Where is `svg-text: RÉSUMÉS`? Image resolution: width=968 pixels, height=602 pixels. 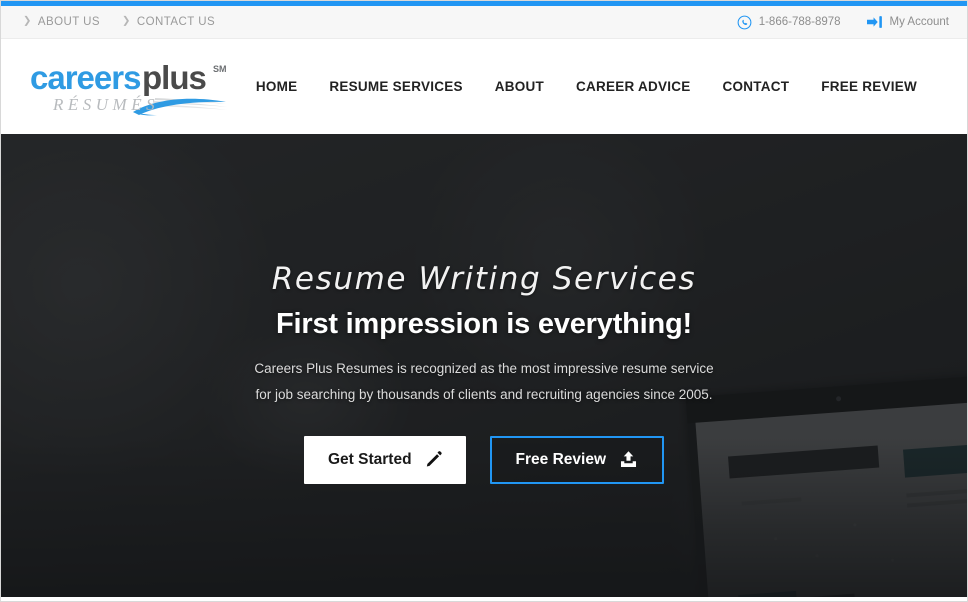
svg-text: RÉSUMÉS is located at coordinates (105, 104).